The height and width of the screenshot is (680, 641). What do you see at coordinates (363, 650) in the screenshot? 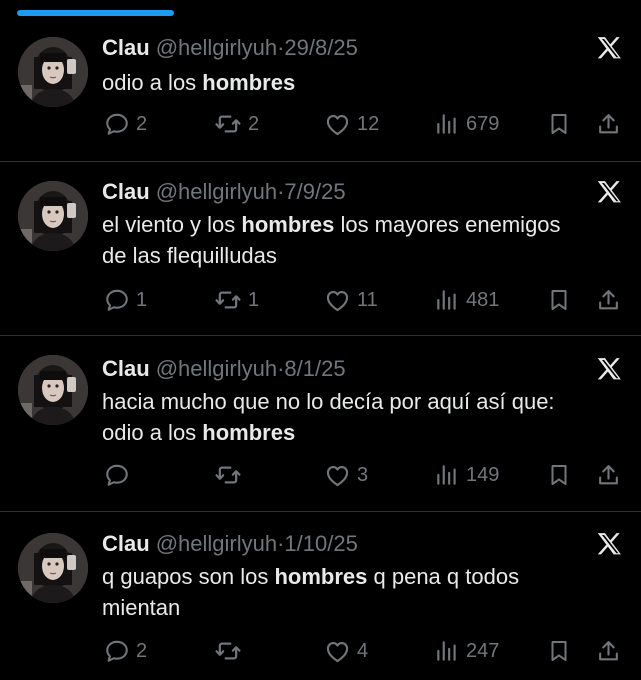
I see `like-count: 4` at bounding box center [363, 650].